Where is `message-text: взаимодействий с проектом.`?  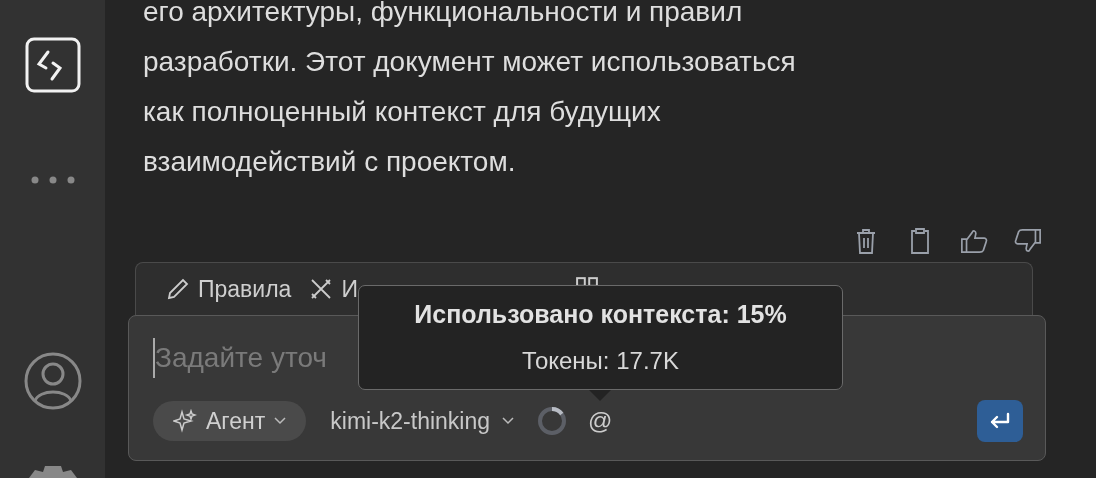 message-text: взаимодействий с проектом. is located at coordinates (330, 162).